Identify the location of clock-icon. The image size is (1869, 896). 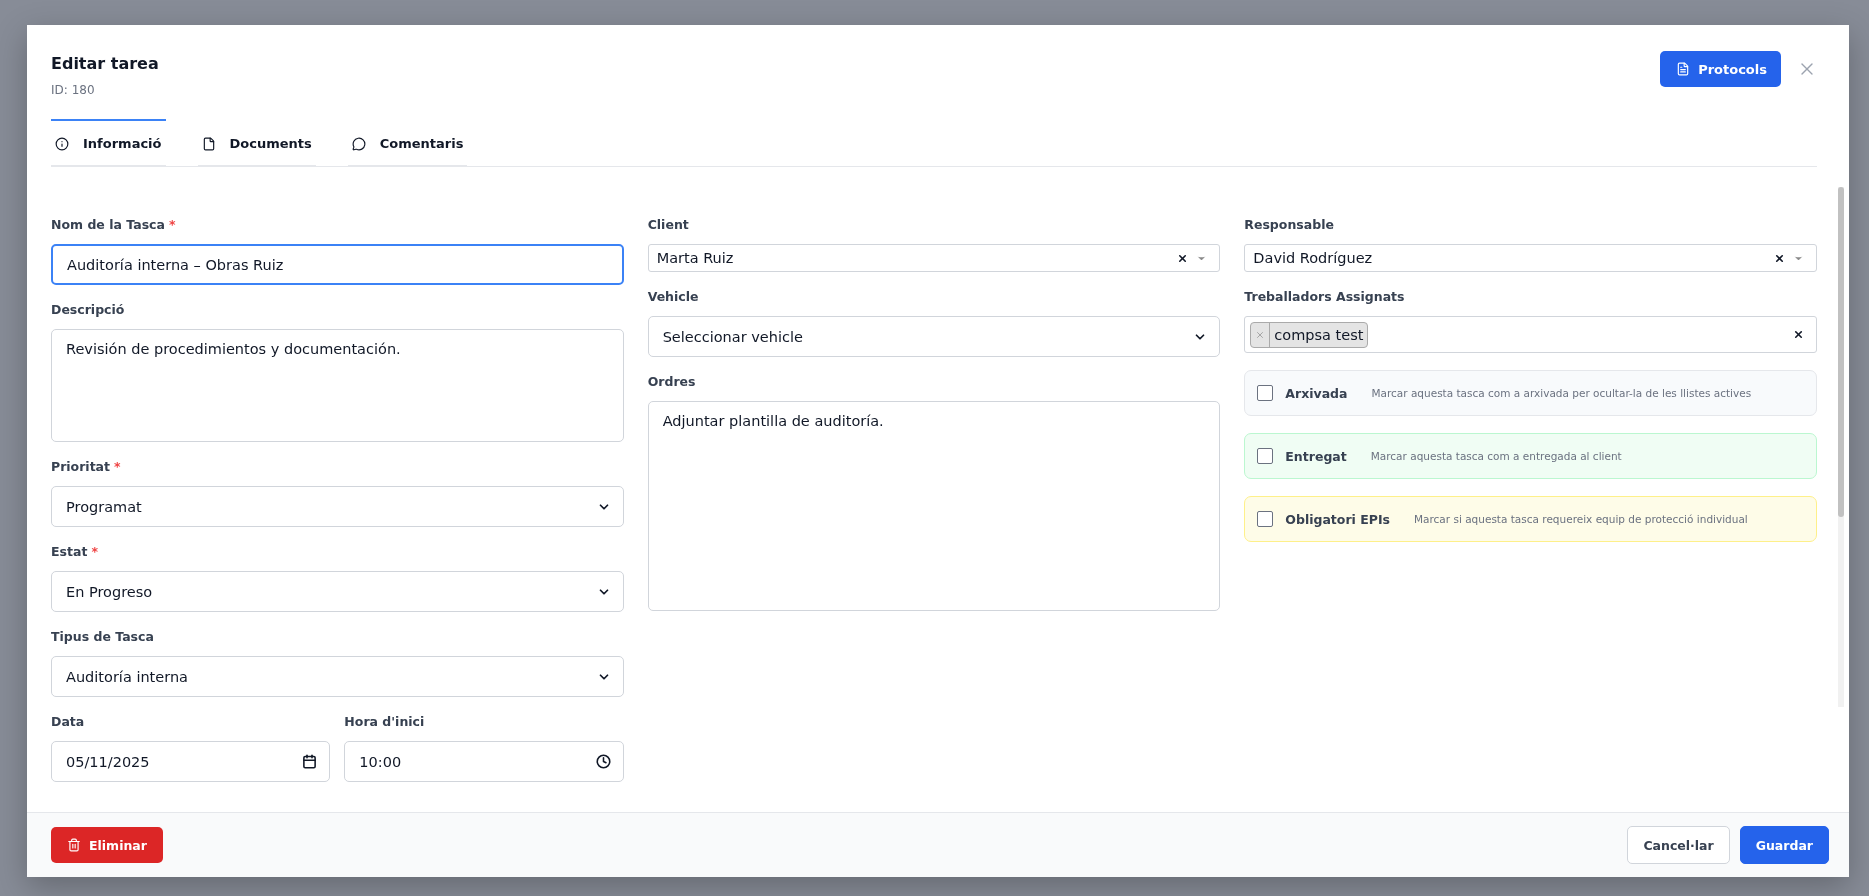
(603, 761).